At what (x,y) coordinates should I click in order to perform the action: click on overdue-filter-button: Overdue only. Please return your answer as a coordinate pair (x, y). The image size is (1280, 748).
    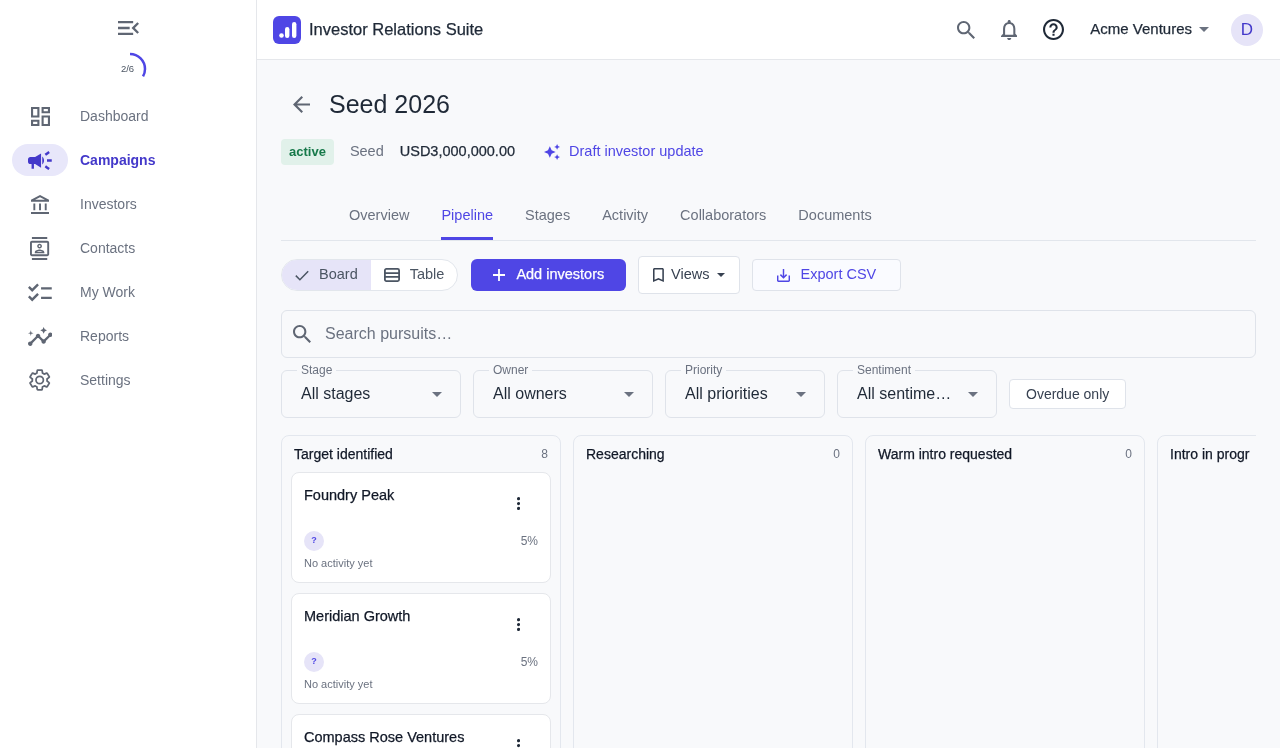
    Looking at the image, I should click on (1068, 394).